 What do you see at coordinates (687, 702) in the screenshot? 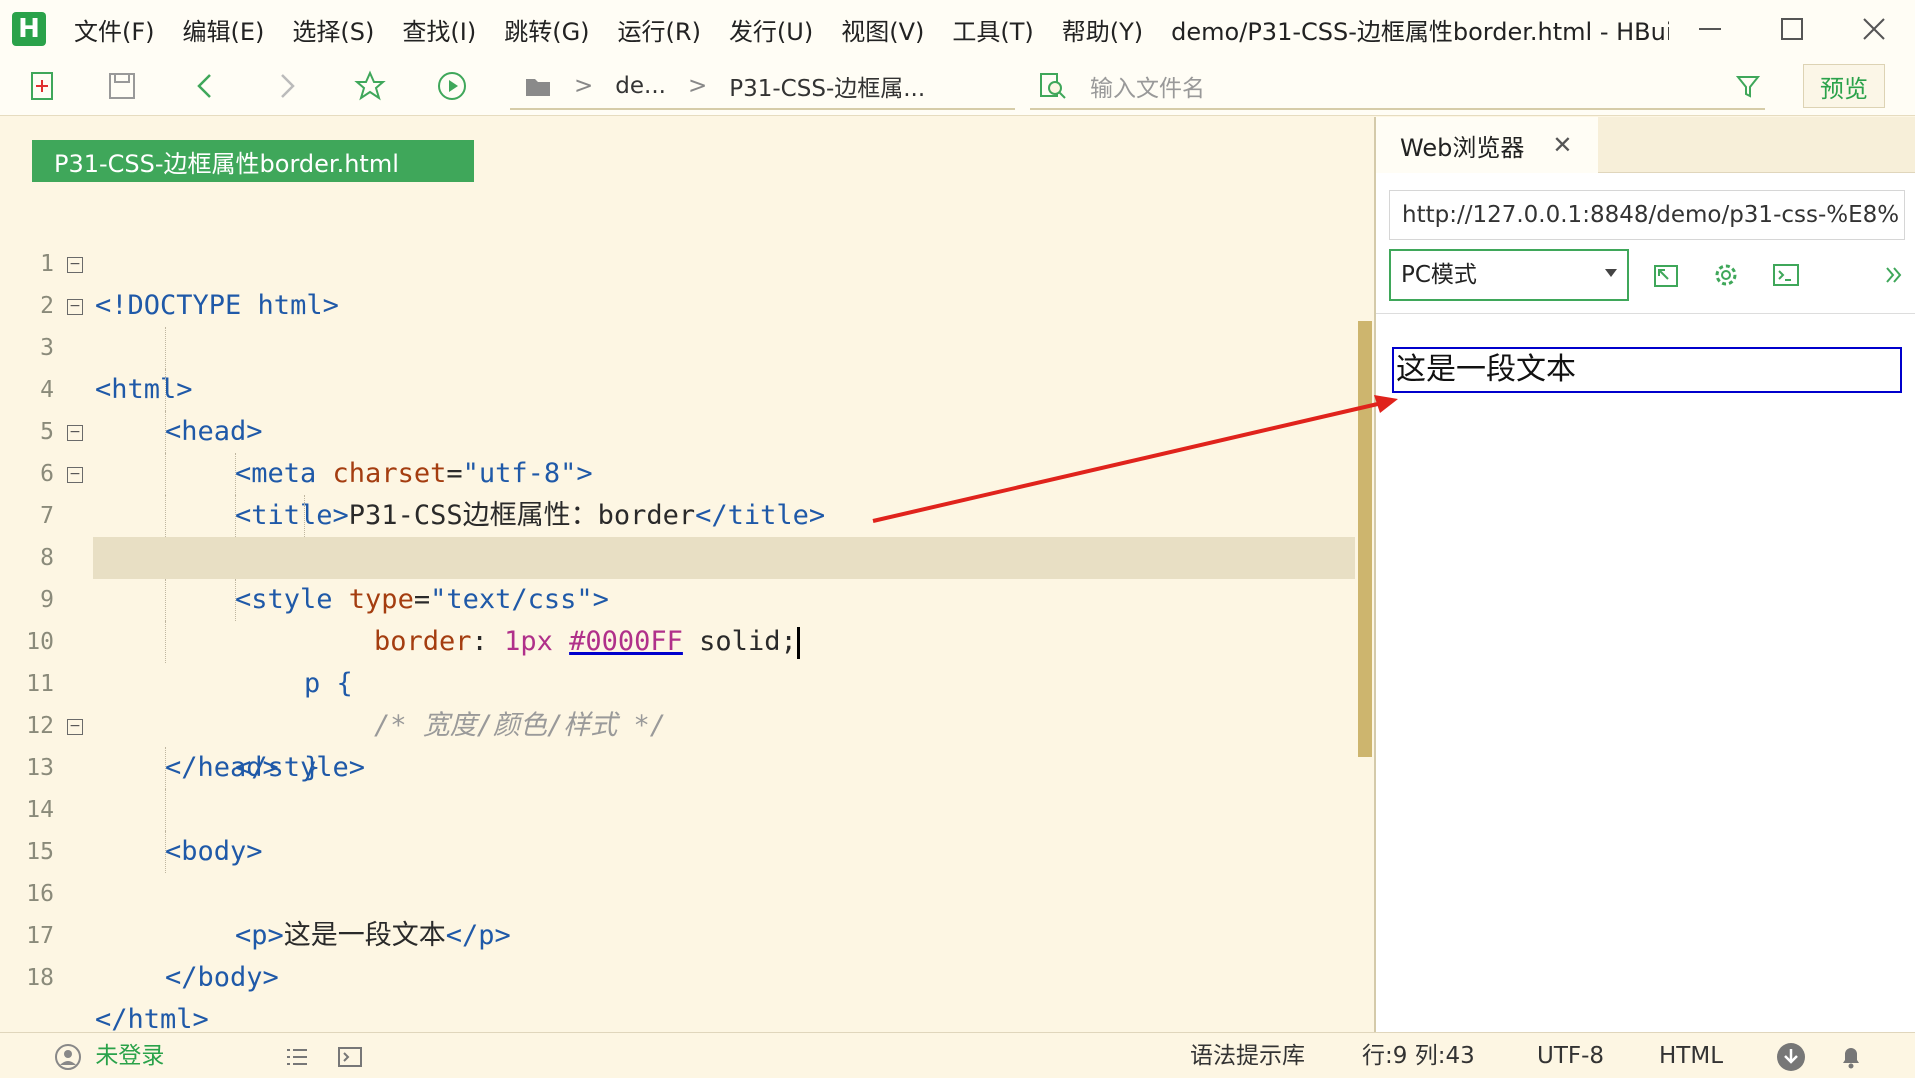
I see `code-line: 11 </style>` at bounding box center [687, 702].